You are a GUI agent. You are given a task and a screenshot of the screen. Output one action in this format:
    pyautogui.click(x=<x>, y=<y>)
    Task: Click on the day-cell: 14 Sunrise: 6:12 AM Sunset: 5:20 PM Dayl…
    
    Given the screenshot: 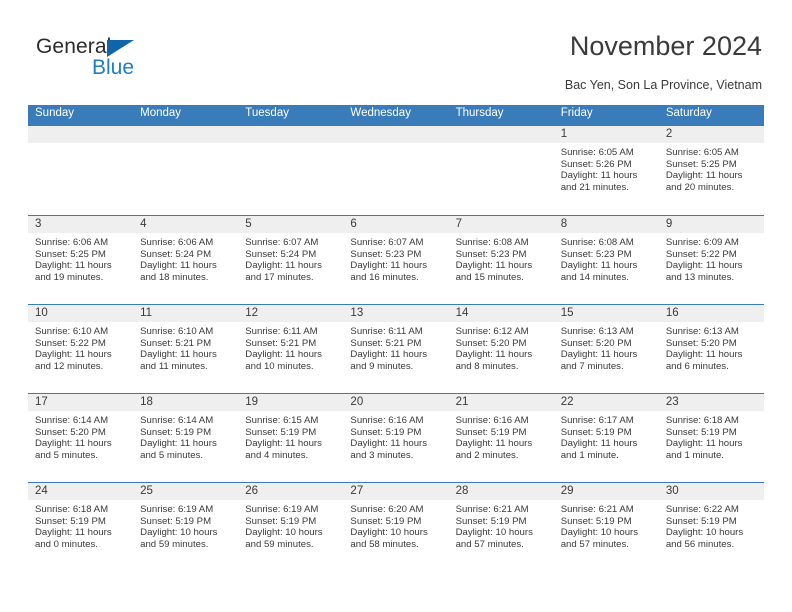 What is the action you would take?
    pyautogui.click(x=501, y=349)
    